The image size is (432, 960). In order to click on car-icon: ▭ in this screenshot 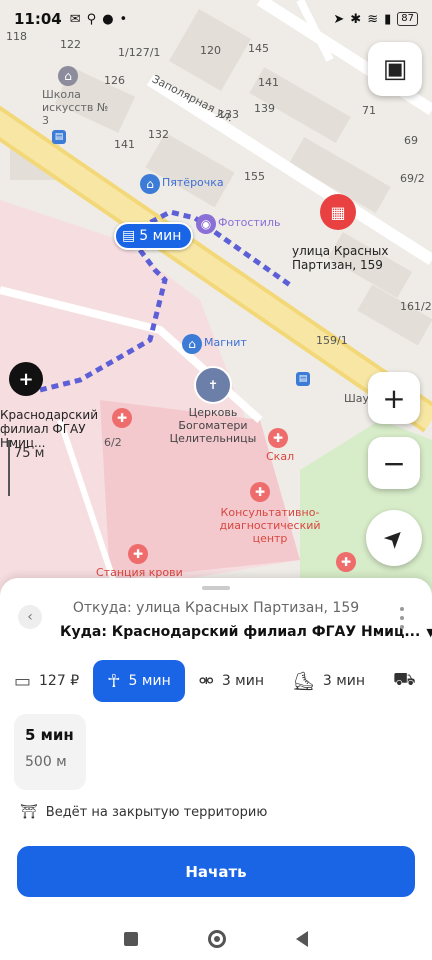, I will do `click(23, 681)`.